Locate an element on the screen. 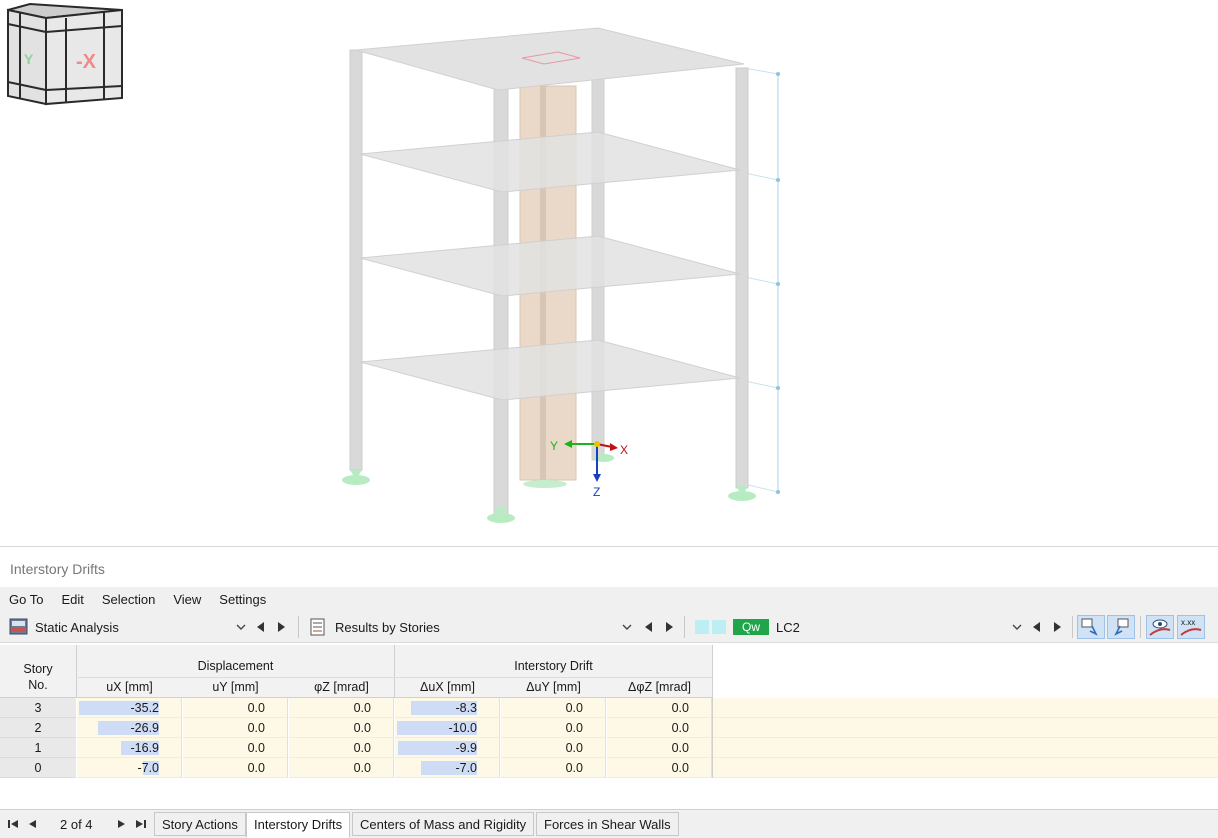 The width and height of the screenshot is (1218, 838). cell-value: -9.9 is located at coordinates (466, 748).